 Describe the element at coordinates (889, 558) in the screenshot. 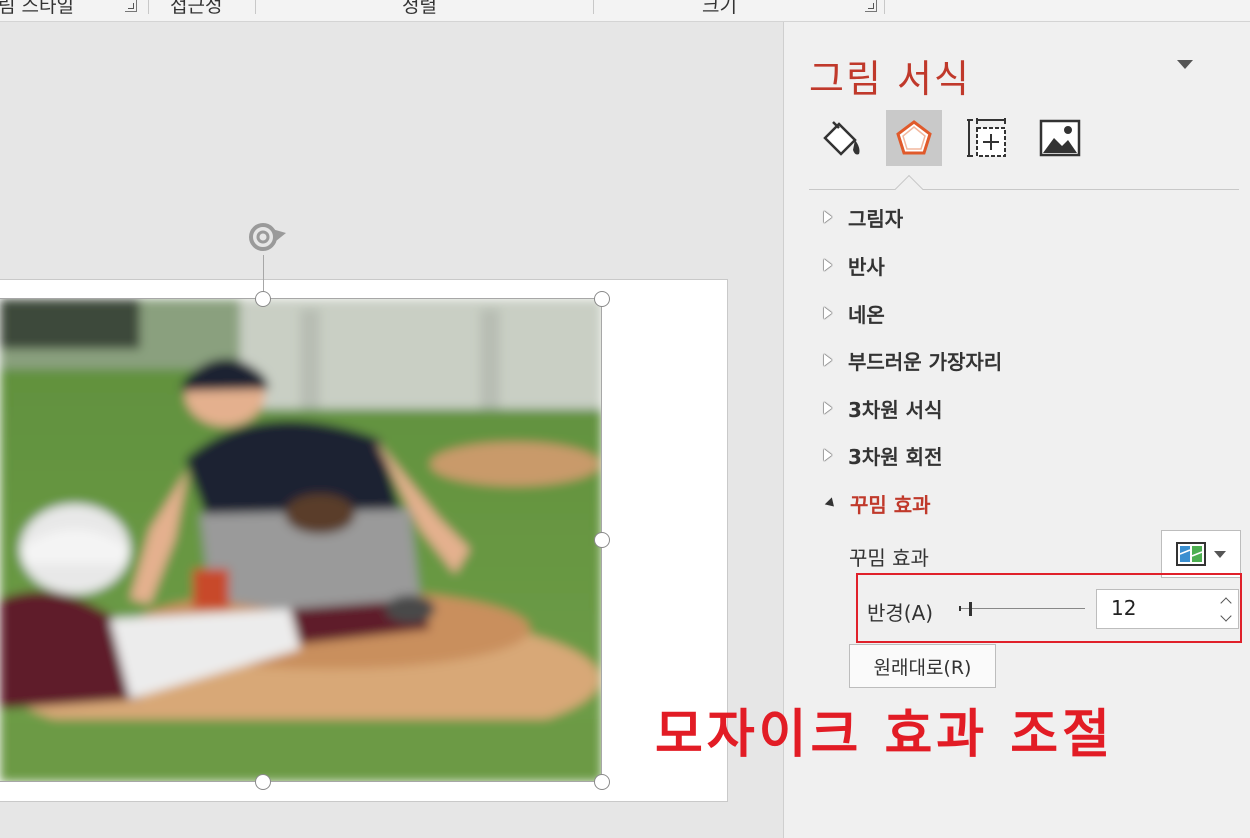

I see `artistic-effect-label: 꾸밈 효과` at that location.